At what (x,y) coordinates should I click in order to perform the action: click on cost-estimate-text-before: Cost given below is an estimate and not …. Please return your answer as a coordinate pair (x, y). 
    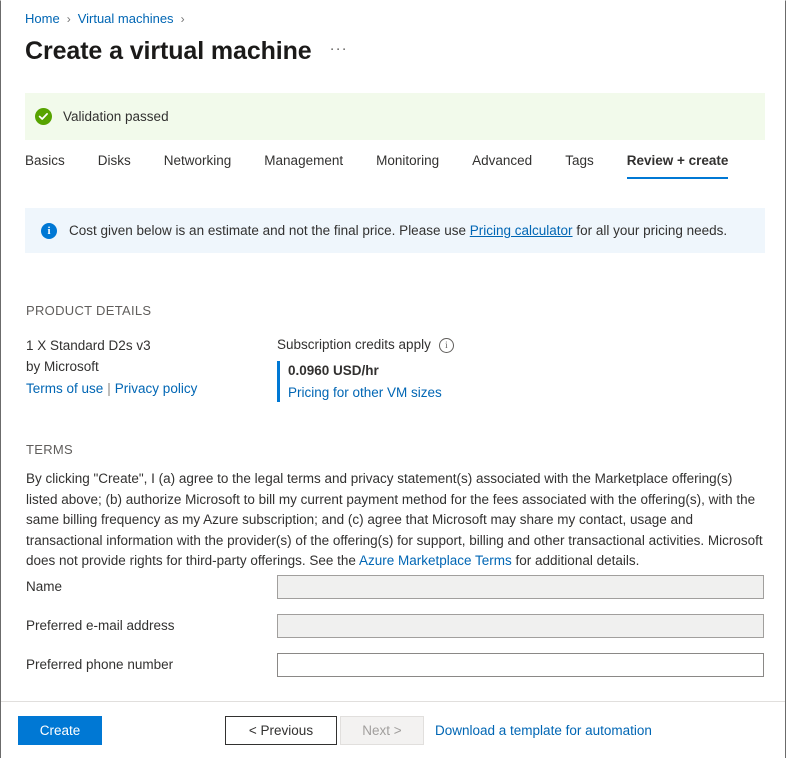
    Looking at the image, I should click on (267, 230).